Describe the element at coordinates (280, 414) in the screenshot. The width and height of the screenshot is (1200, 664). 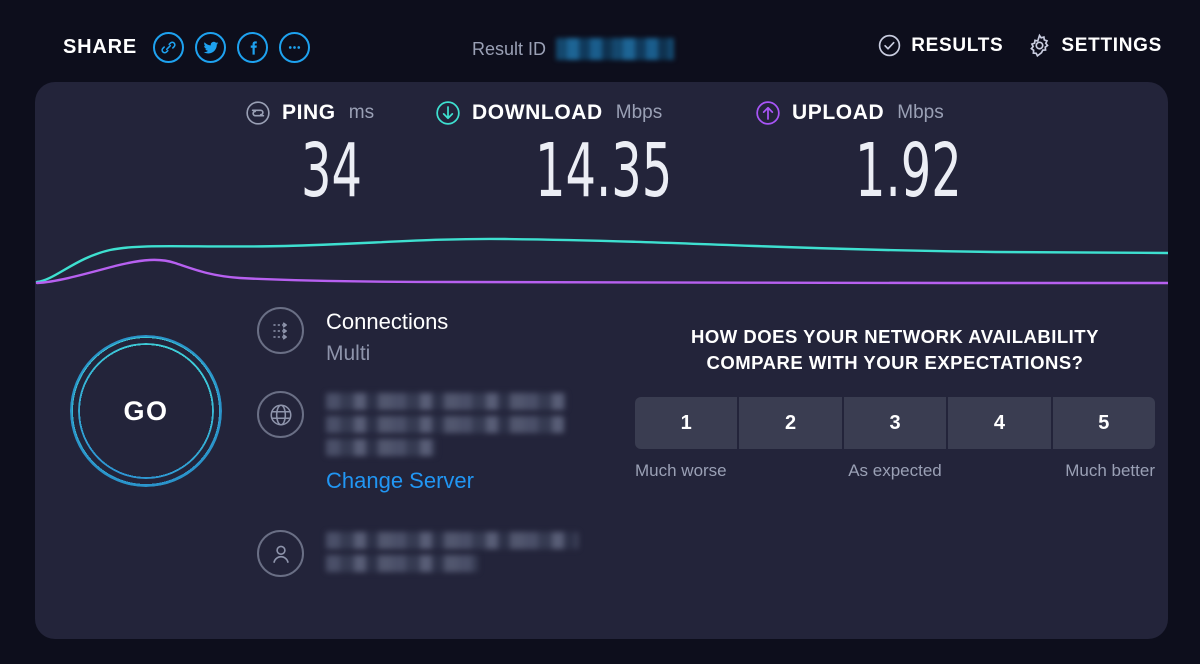
I see `globe-icon` at that location.